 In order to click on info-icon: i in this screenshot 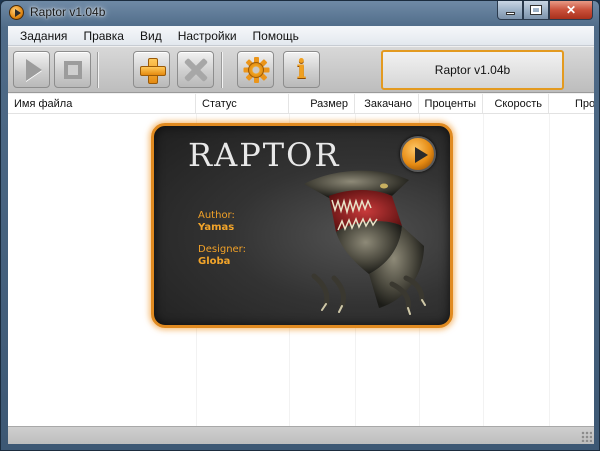, I will do `click(301, 69)`.